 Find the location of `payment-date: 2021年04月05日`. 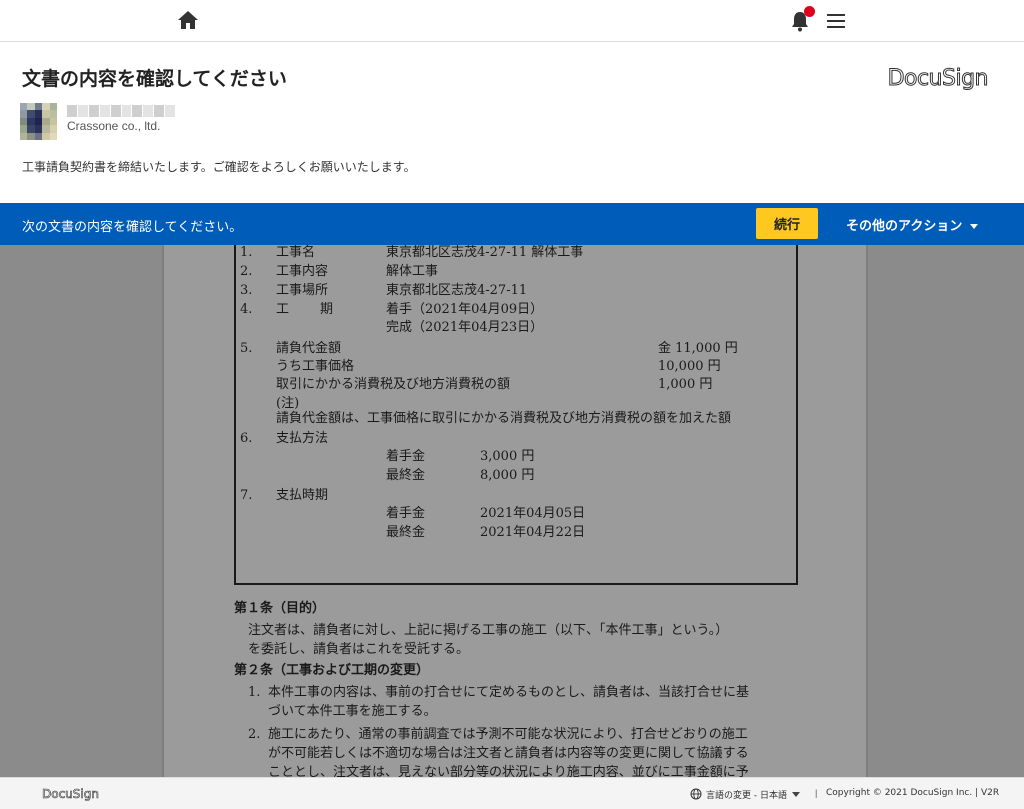

payment-date: 2021年04月05日 is located at coordinates (533, 513).